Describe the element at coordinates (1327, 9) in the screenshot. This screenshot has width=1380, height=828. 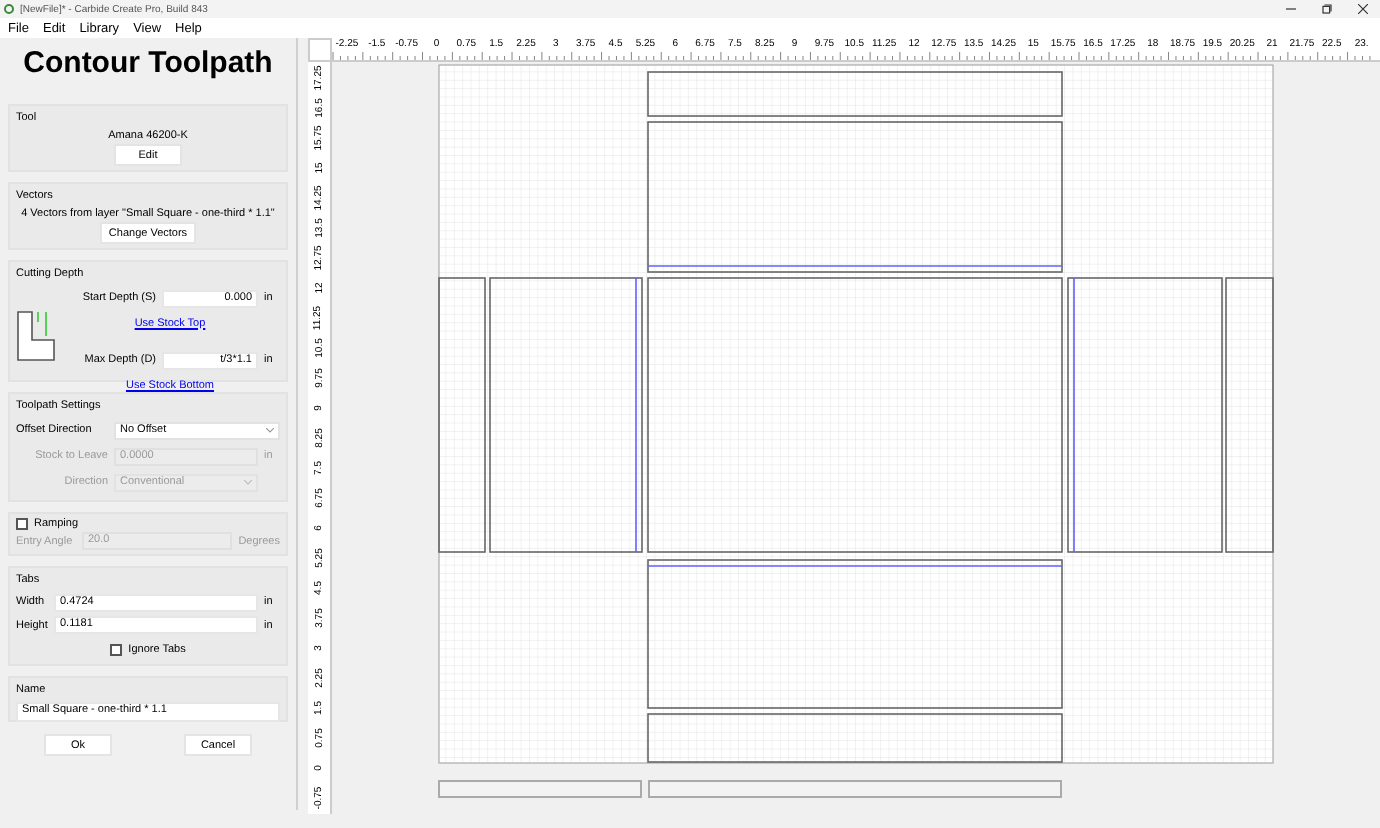
I see `restore-icon` at that location.